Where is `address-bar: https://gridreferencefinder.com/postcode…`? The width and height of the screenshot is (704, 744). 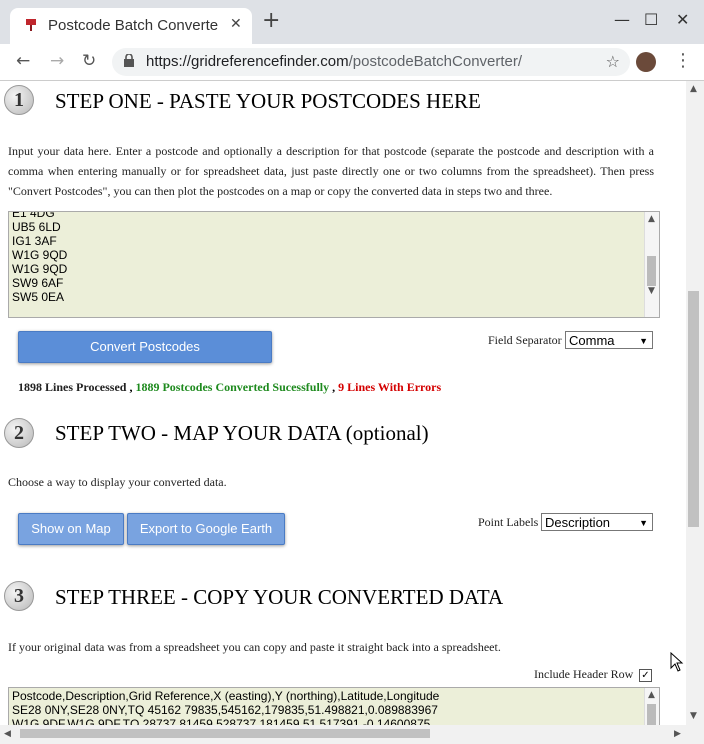 address-bar: https://gridreferencefinder.com/postcode… is located at coordinates (371, 62).